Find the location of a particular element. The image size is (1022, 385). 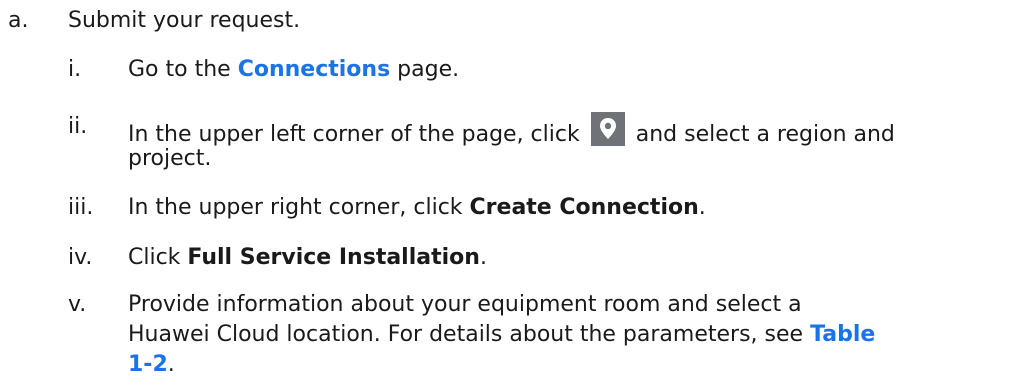

substep-v-line3: 1-2. is located at coordinates (151, 365).